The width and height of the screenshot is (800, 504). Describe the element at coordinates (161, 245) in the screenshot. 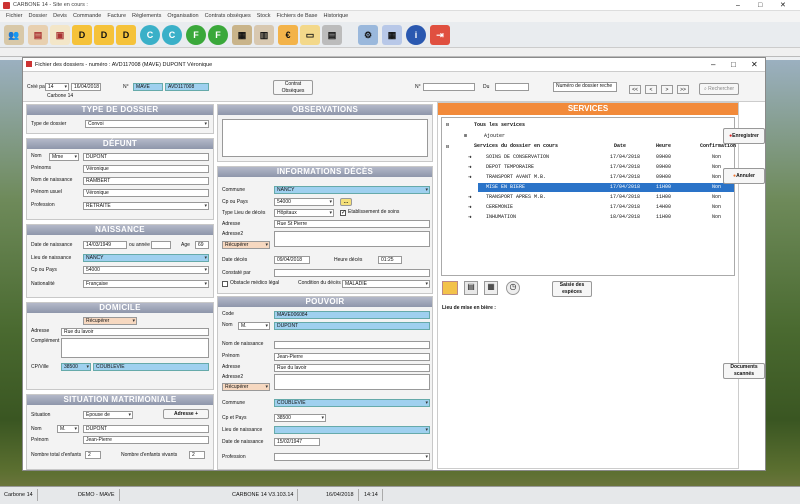

I see `annee-field` at that location.